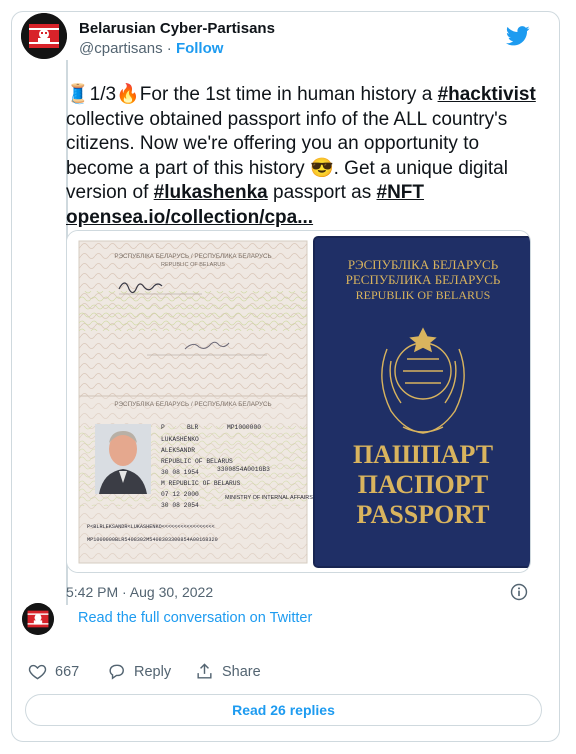  Describe the element at coordinates (423, 484) in the screenshot. I see `cover-title-2: ПАСПОРТ` at that location.